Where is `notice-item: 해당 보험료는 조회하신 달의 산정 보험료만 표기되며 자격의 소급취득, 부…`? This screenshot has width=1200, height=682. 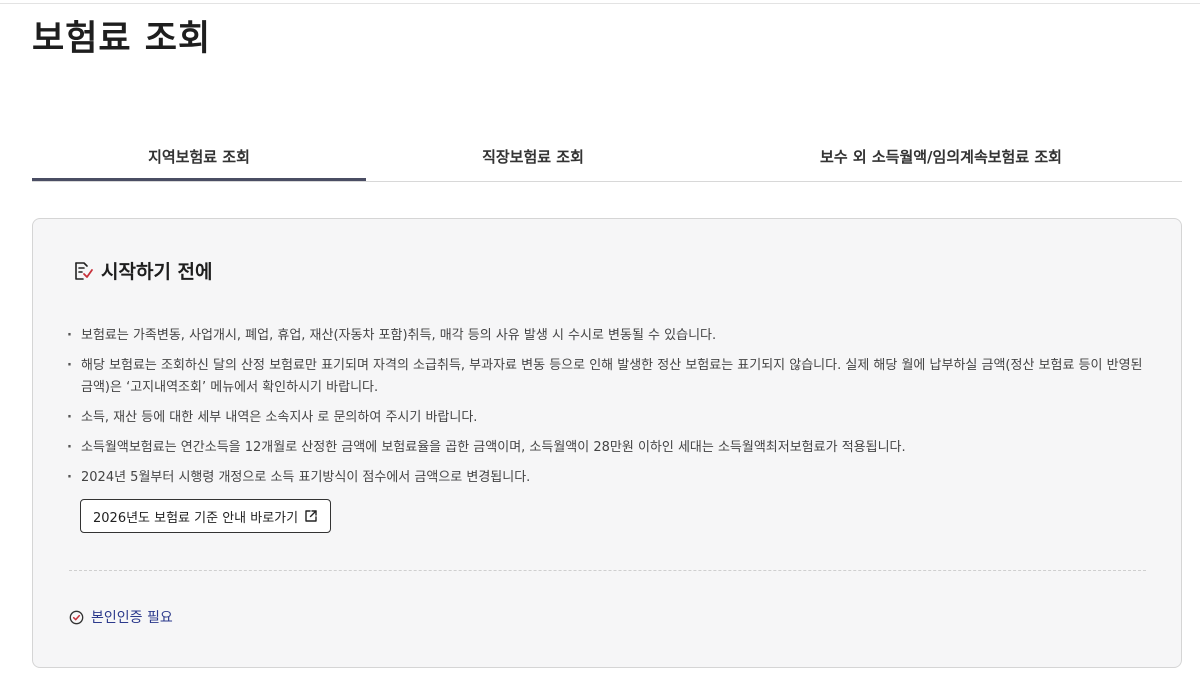 notice-item: 해당 보험료는 조회하신 달의 산정 보험료만 표기되며 자격의 소급취득, 부… is located at coordinates (607, 377).